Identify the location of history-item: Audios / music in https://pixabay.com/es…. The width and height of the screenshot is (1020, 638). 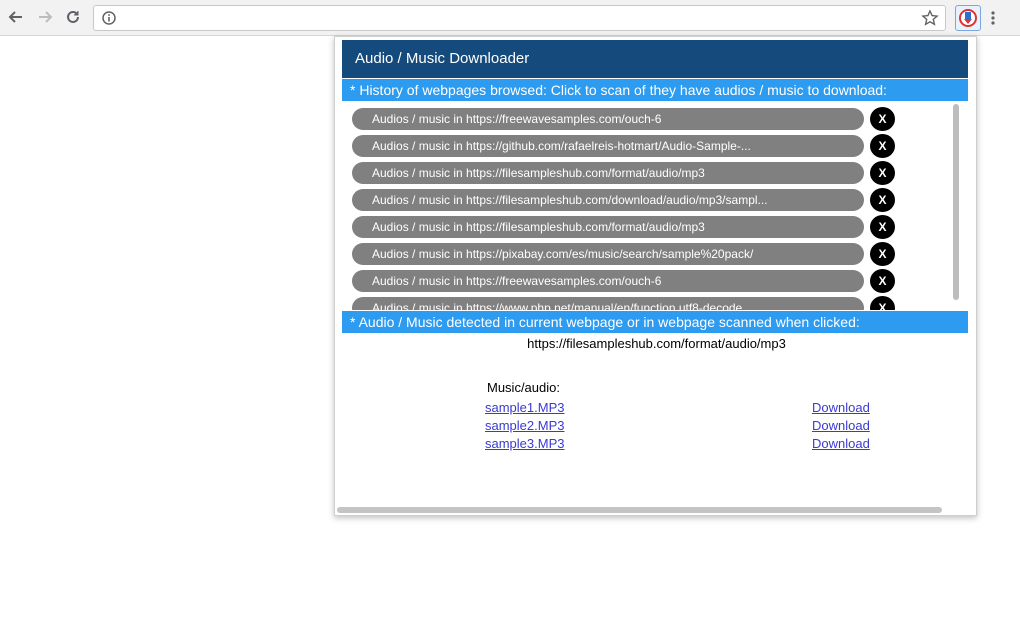
(627, 254).